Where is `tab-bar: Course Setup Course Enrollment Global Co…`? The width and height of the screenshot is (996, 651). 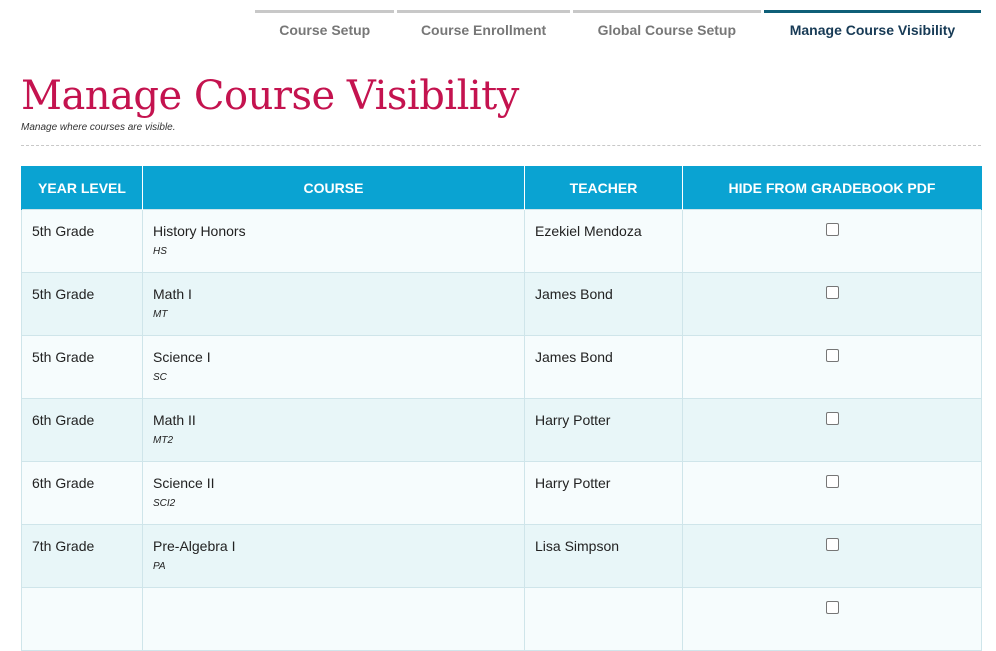
tab-bar: Course Setup Course Enrollment Global Co… is located at coordinates (618, 28).